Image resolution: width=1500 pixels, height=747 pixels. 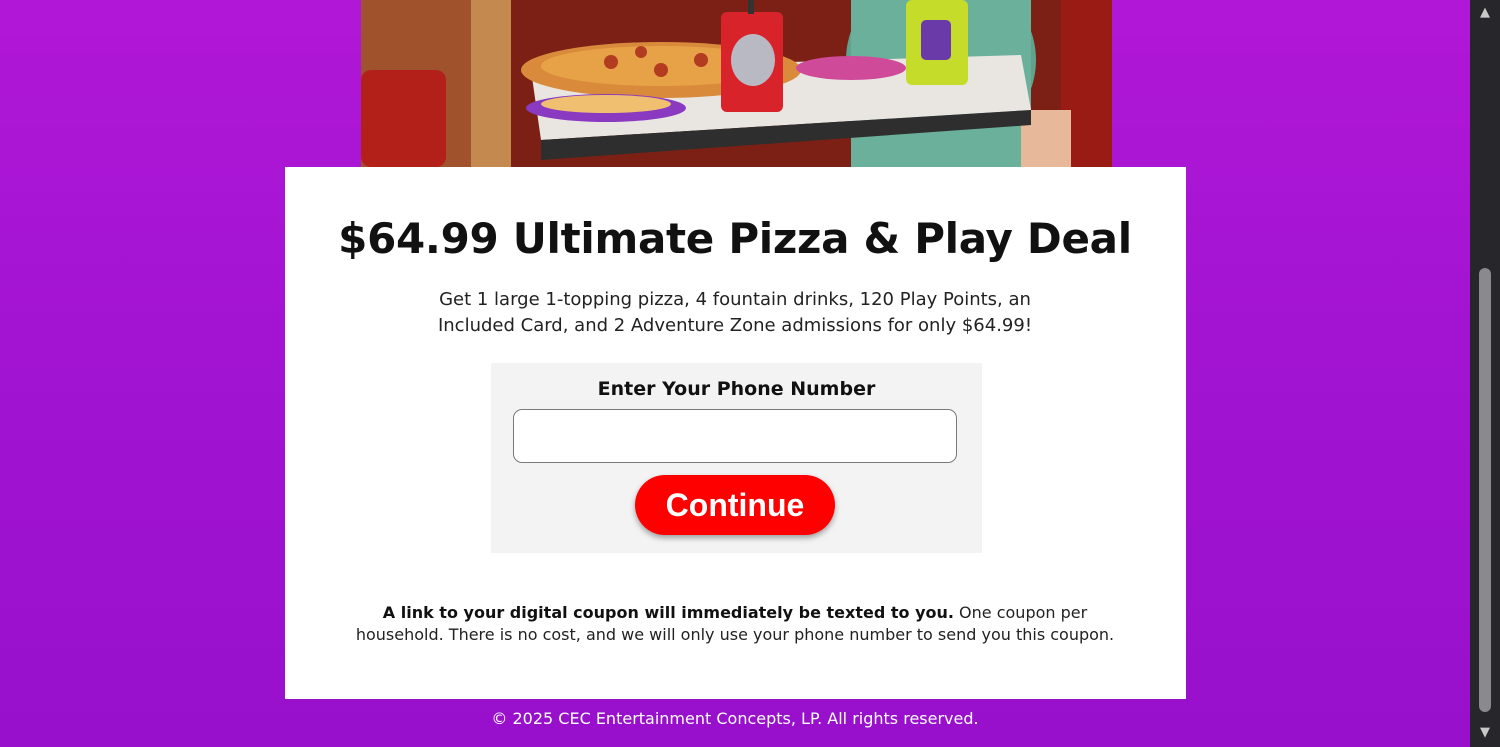 What do you see at coordinates (1485, 733) in the screenshot?
I see `scroll-down-icon: ▼` at bounding box center [1485, 733].